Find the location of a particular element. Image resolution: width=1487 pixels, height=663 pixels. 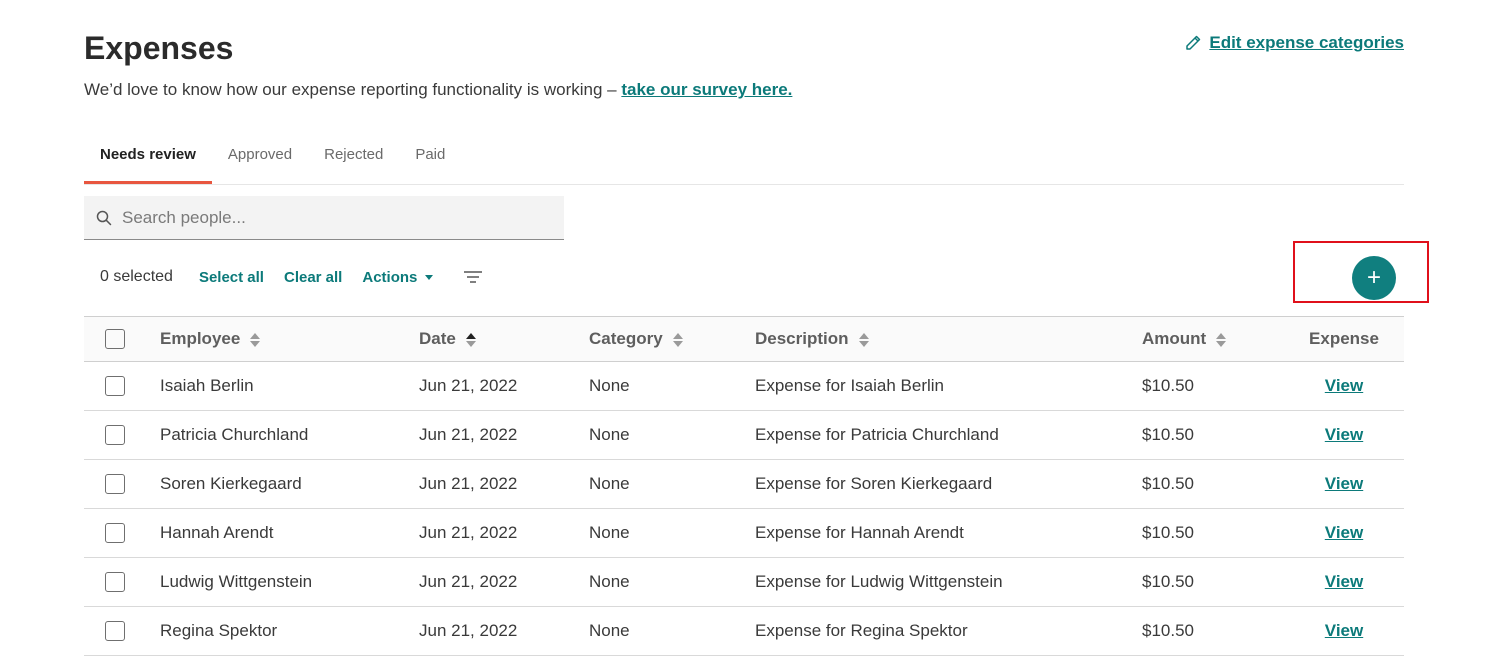

selection-toolbar: 0 selected Select all Clear all Actions is located at coordinates (291, 277).